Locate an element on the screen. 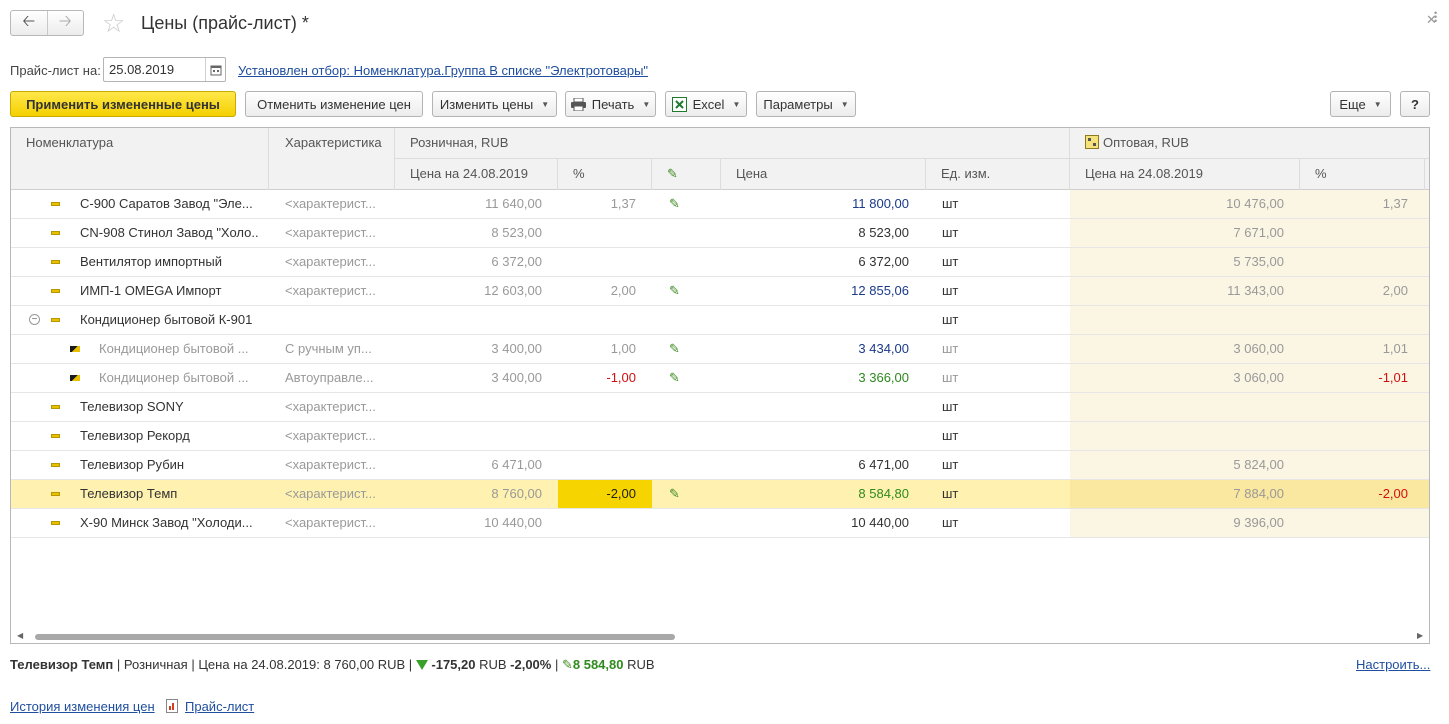  cell-wholesale-percent: 1,01 is located at coordinates (1354, 349).